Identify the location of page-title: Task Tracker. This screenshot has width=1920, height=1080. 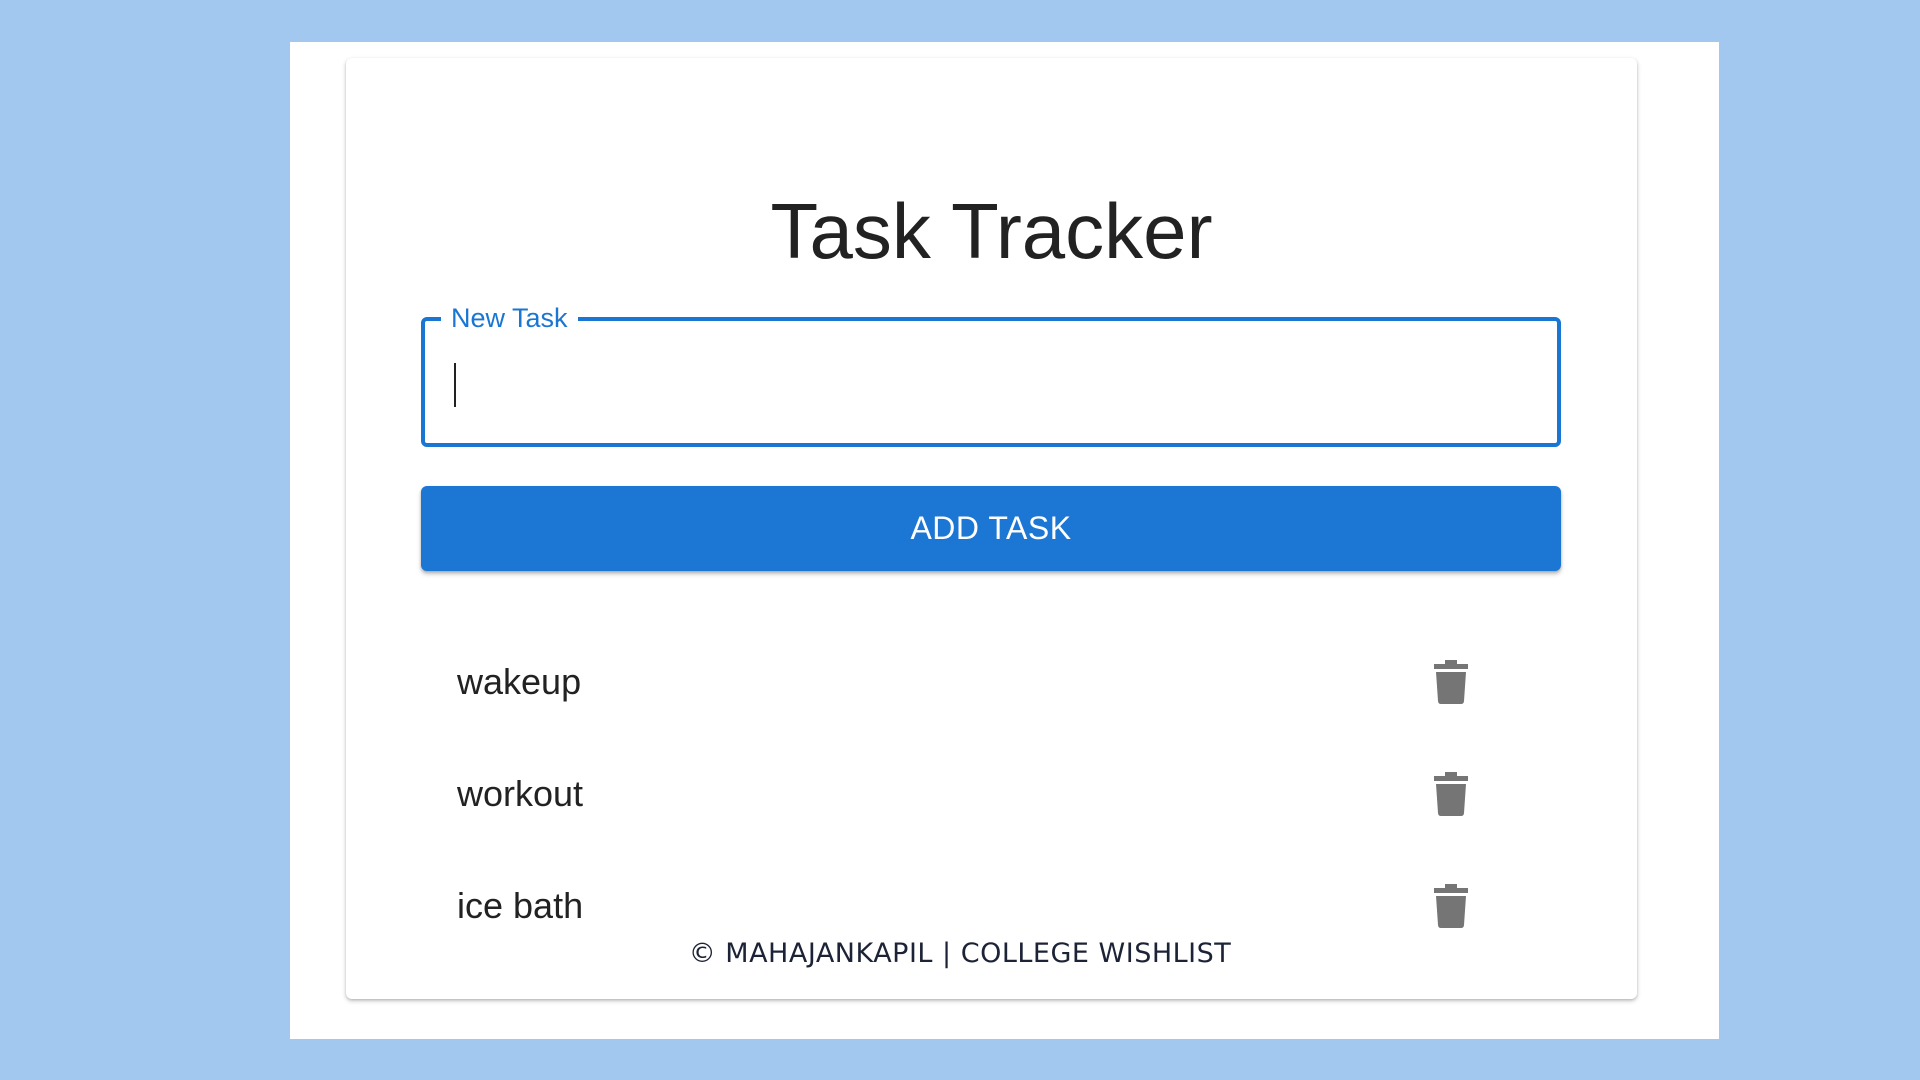
(991, 231).